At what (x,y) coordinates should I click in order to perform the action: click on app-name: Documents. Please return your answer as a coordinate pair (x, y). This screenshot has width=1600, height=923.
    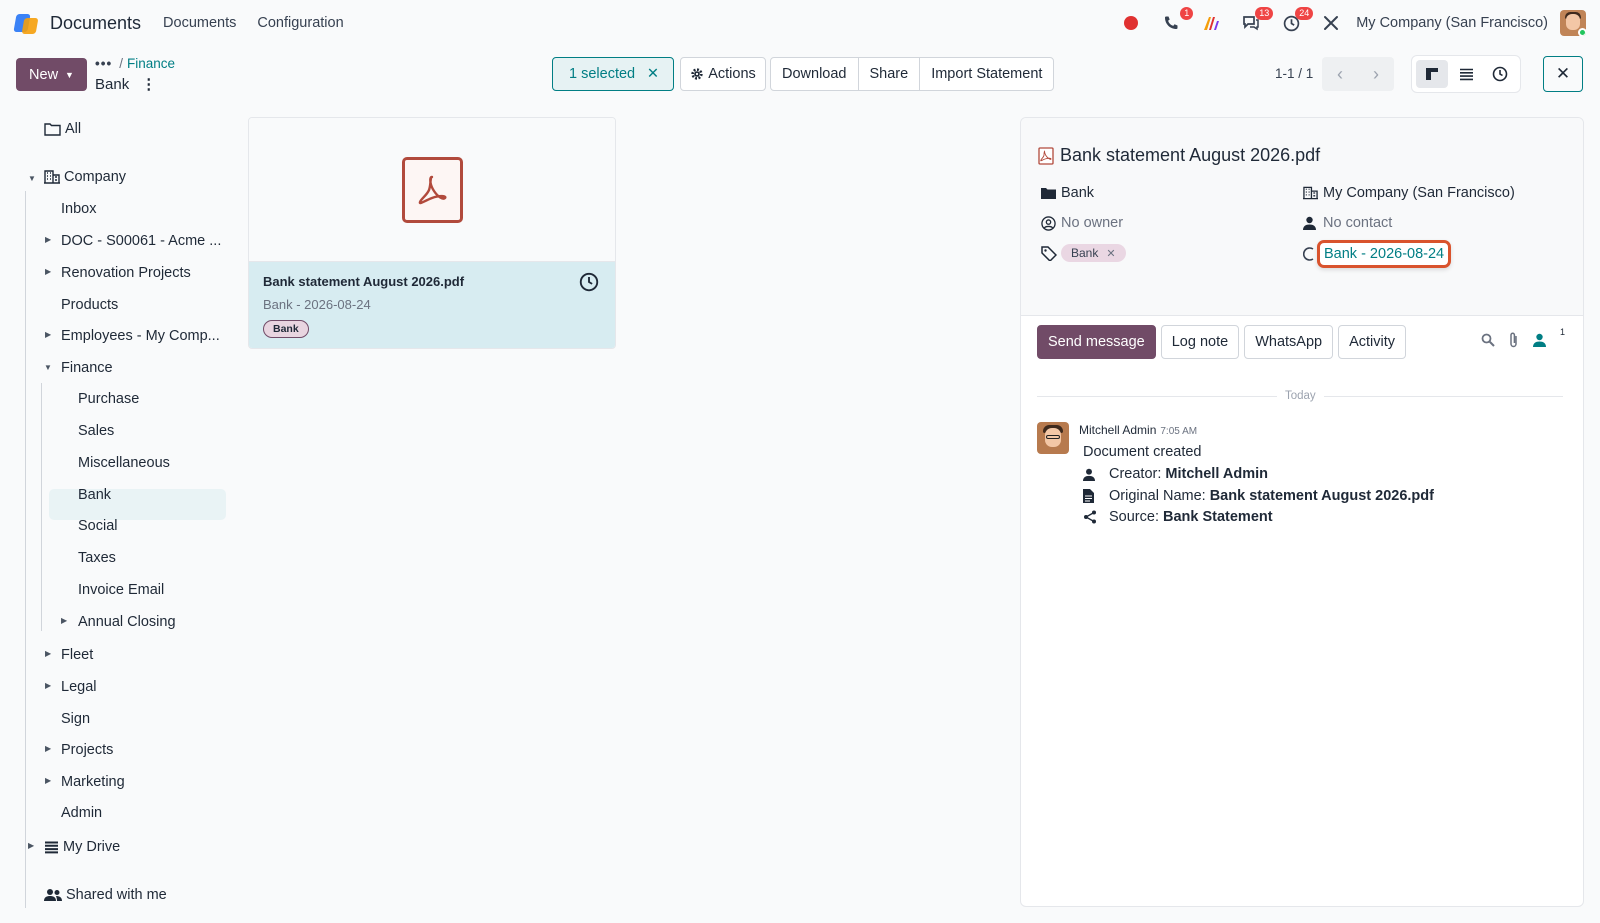
    Looking at the image, I should click on (95, 23).